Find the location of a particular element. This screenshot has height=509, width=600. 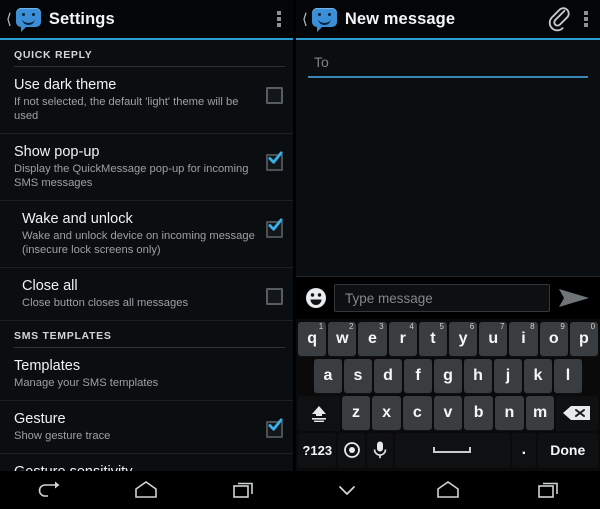

key-o: 9o is located at coordinates (553, 339).